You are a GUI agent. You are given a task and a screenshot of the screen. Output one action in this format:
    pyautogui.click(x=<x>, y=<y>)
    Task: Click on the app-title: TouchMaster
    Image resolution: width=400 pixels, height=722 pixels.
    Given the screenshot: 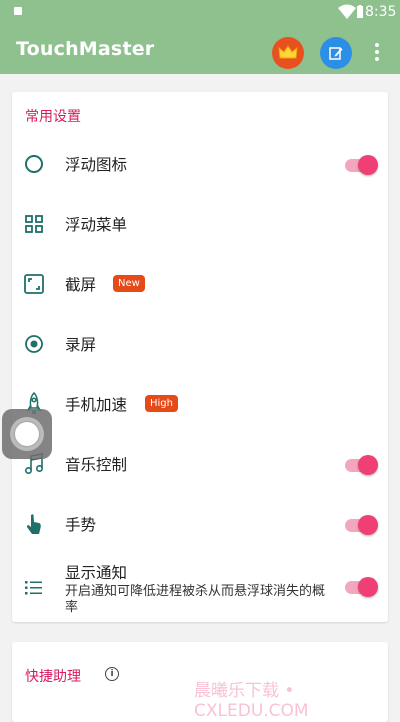 What is the action you would take?
    pyautogui.click(x=85, y=49)
    